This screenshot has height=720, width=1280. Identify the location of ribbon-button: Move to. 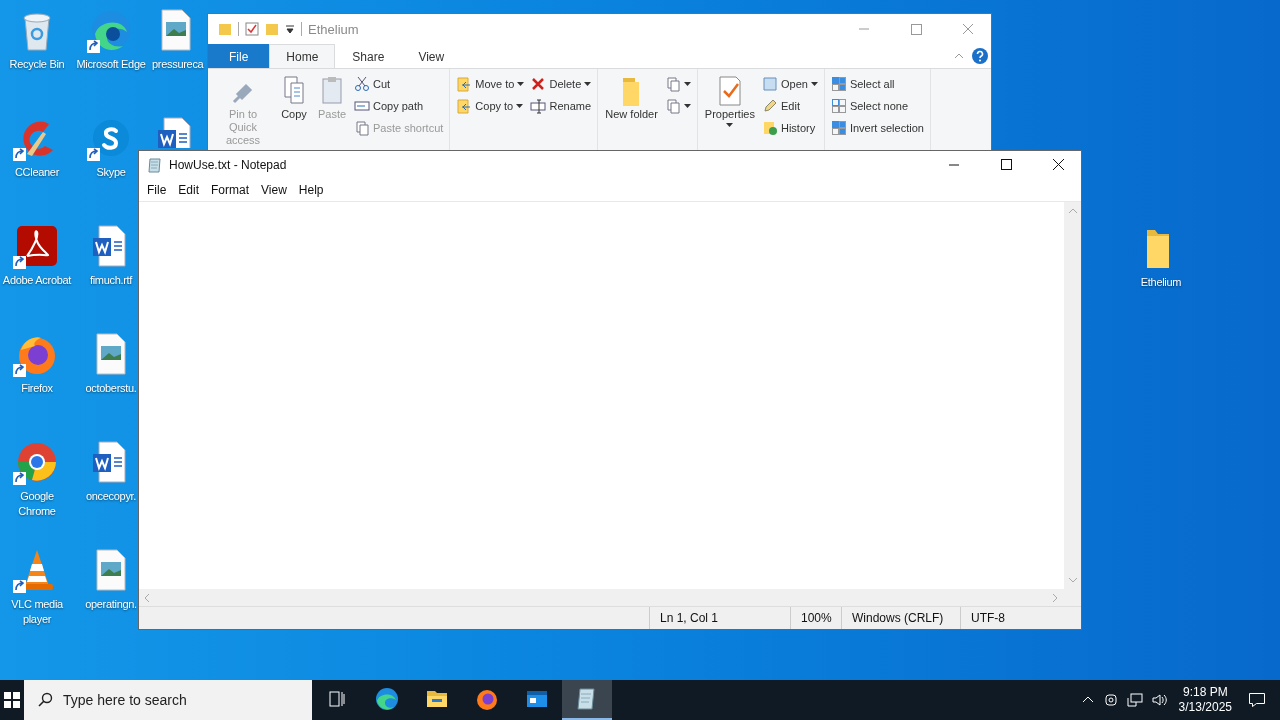
(490, 84).